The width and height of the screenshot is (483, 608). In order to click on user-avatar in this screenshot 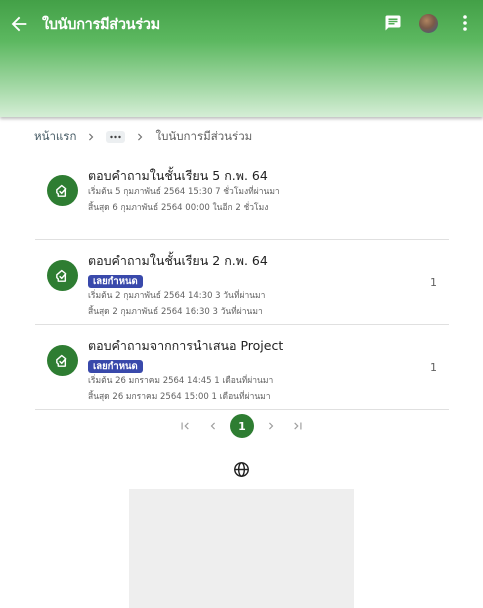, I will do `click(428, 23)`.